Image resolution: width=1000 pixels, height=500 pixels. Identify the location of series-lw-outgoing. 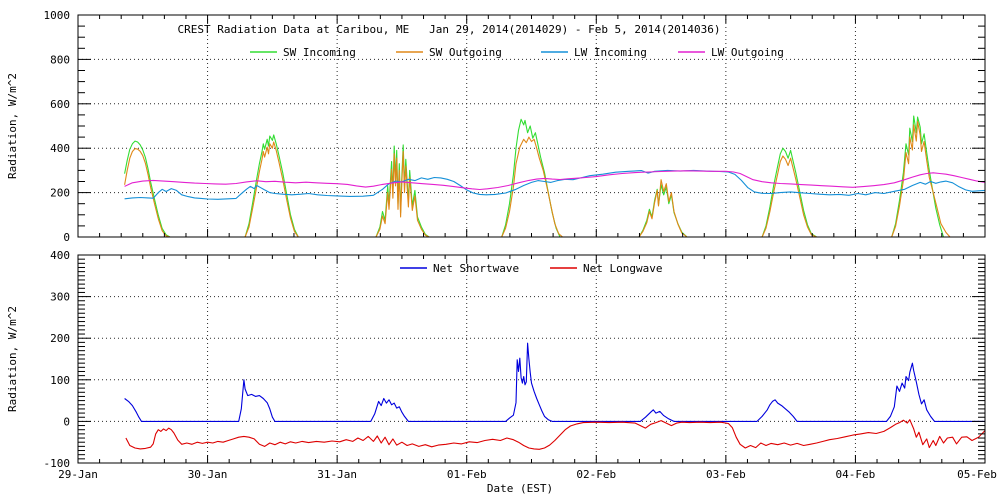
(555, 180).